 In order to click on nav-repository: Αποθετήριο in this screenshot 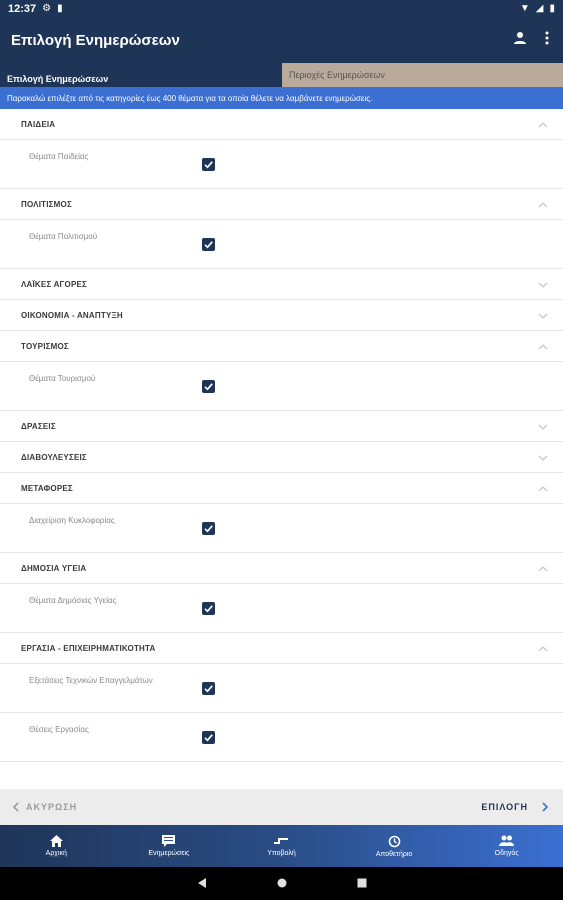, I will do `click(394, 846)`.